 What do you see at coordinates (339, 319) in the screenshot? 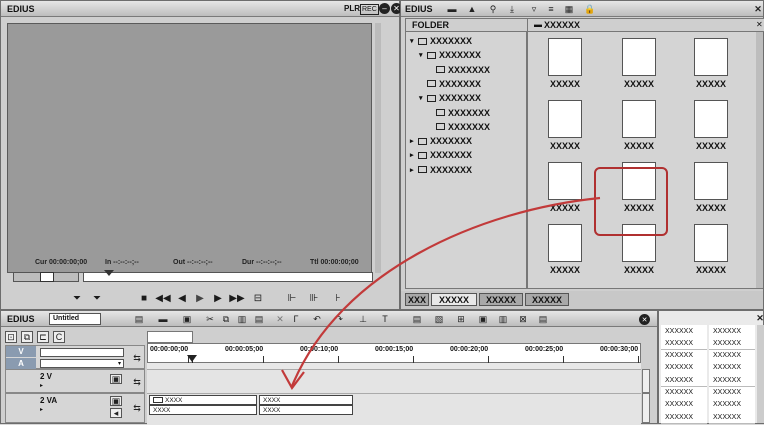
I see `redo-icon: ↷` at bounding box center [339, 319].